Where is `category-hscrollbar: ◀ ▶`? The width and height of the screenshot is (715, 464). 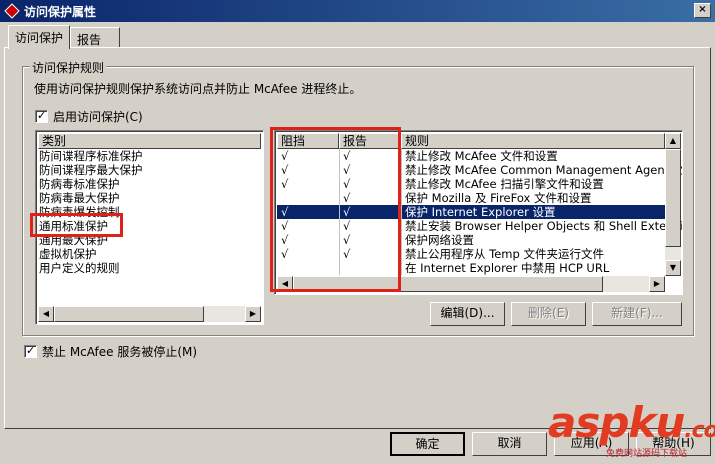
category-hscrollbar: ◀ ▶ is located at coordinates (149, 314).